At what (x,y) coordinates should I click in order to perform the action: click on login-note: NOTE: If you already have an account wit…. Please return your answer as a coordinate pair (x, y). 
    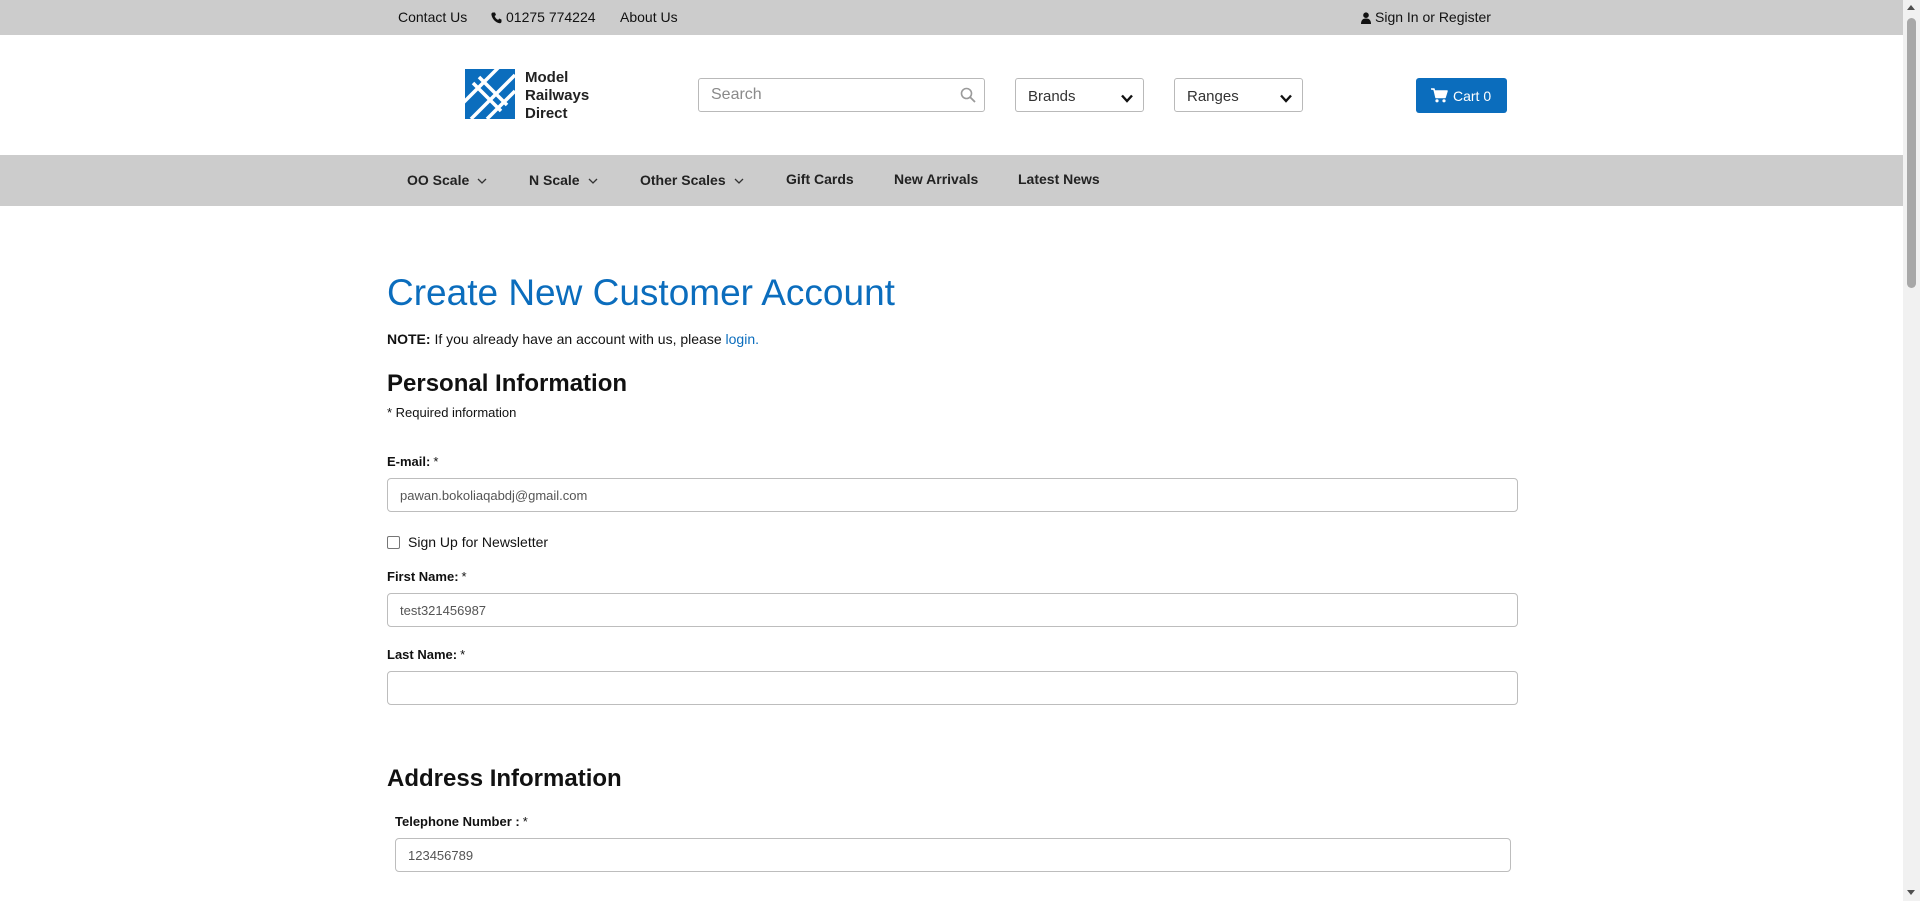
    Looking at the image, I should click on (573, 339).